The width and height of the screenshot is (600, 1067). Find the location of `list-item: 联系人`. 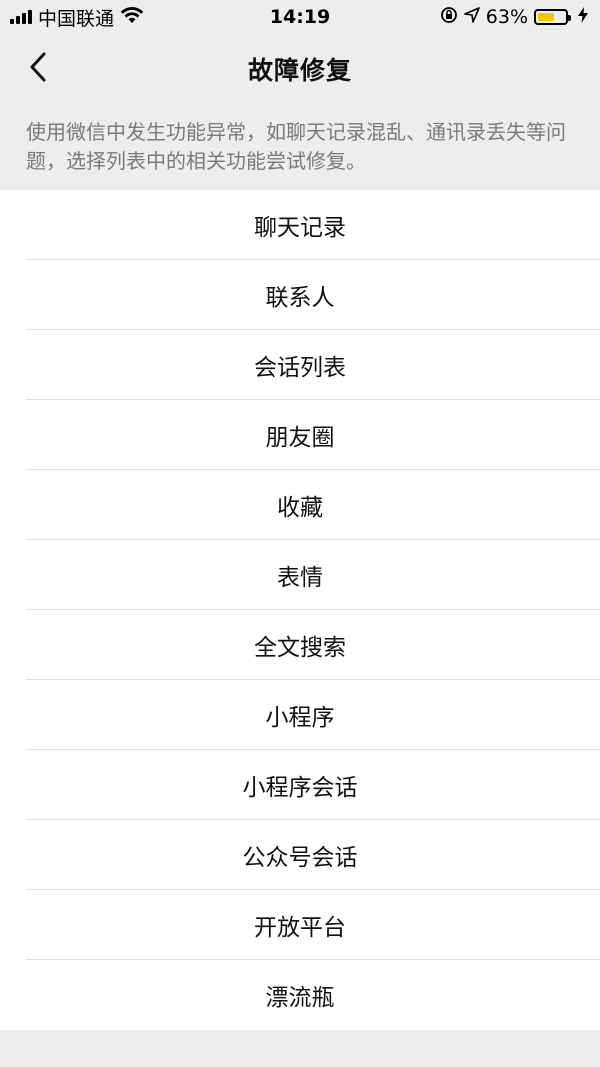

list-item: 联系人 is located at coordinates (300, 295).